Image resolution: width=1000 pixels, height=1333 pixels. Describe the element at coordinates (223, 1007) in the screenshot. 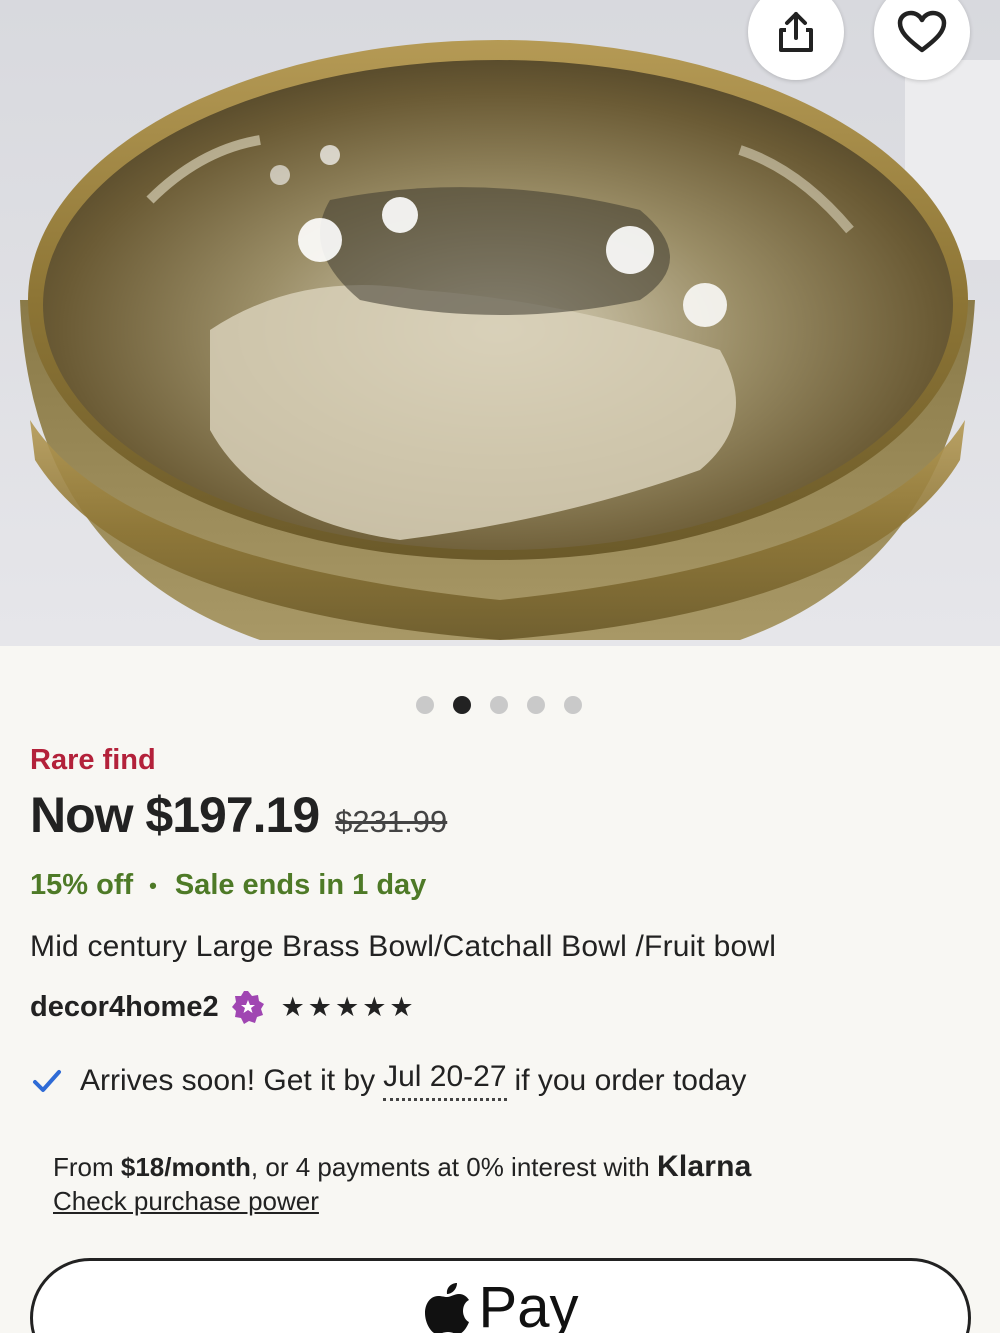

I see `shop-row: decor4home2 ★★★★★` at that location.